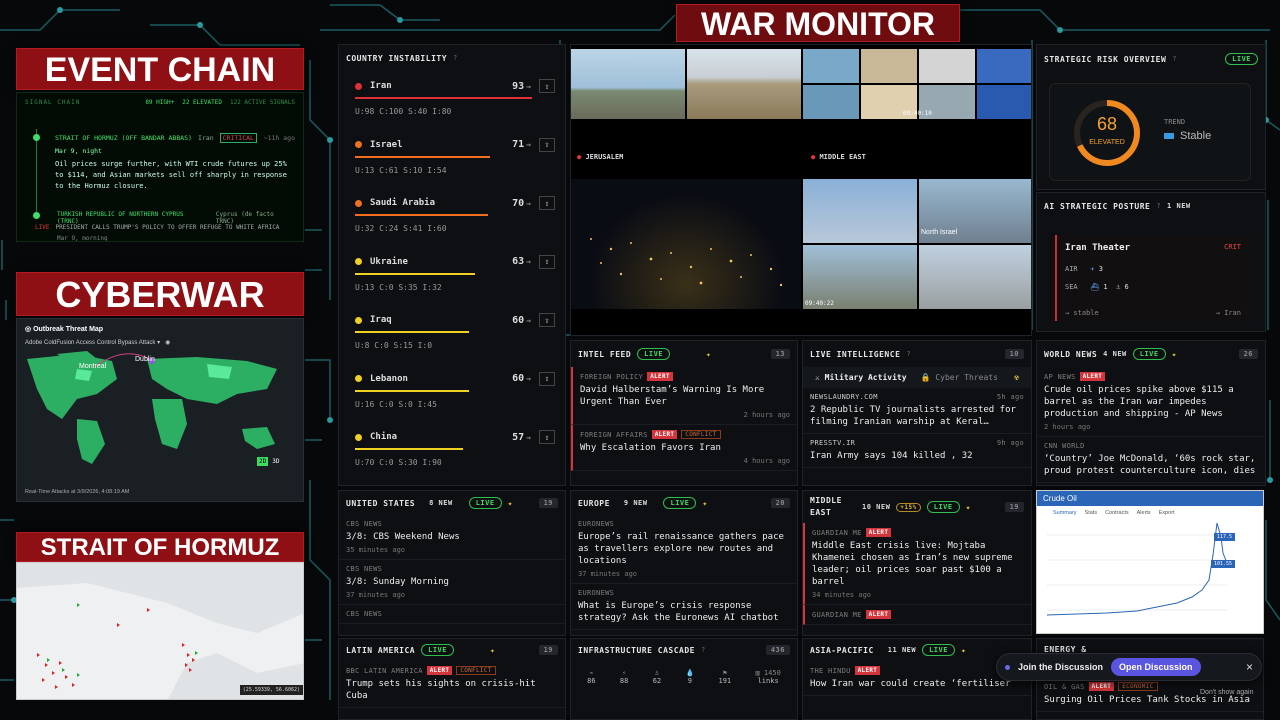  I want to click on panel-title: AI STRATEGIC POSTURE, so click(1097, 206).